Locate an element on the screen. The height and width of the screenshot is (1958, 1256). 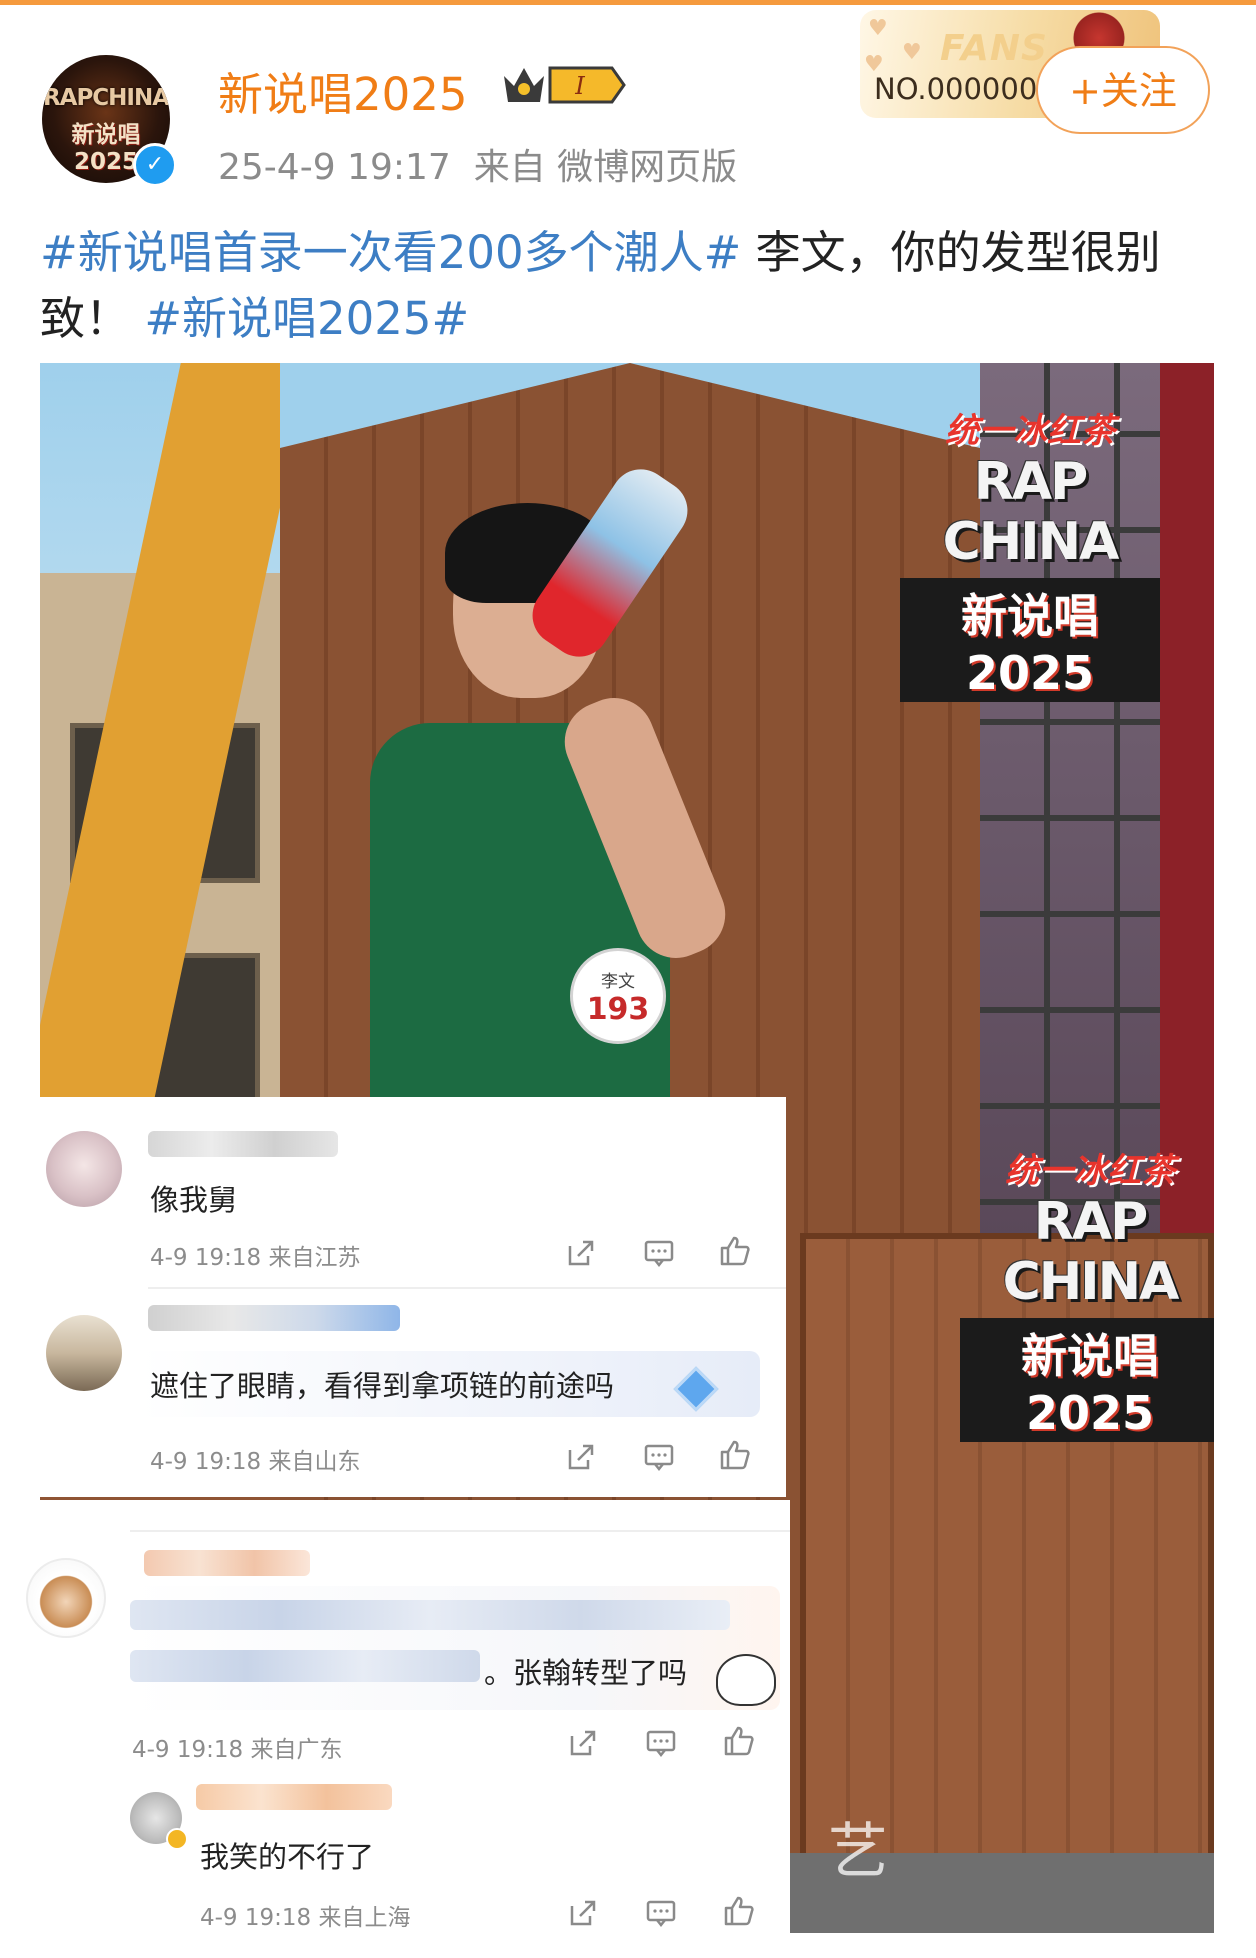
contestant-name: 李文 is located at coordinates (618, 982).